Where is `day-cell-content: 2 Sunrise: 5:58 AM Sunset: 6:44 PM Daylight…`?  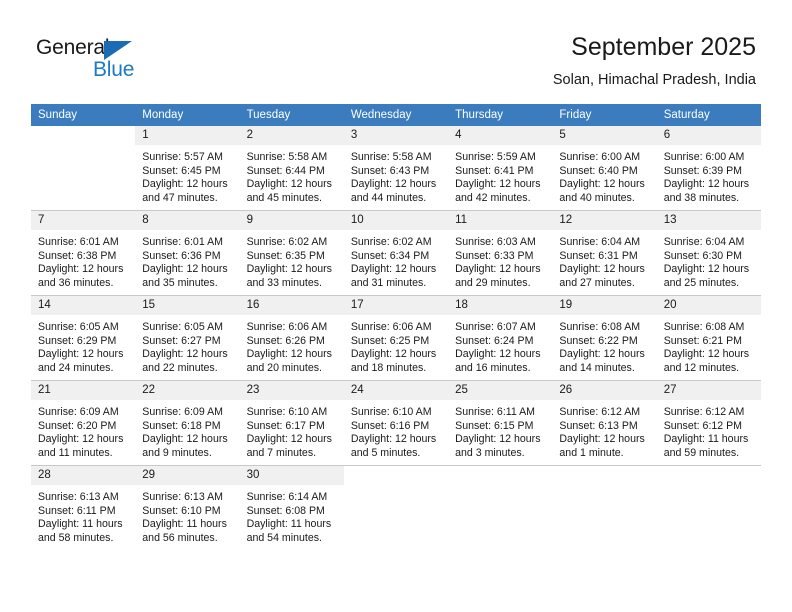 day-cell-content: 2 Sunrise: 5:58 AM Sunset: 6:44 PM Daylight… is located at coordinates (291, 168).